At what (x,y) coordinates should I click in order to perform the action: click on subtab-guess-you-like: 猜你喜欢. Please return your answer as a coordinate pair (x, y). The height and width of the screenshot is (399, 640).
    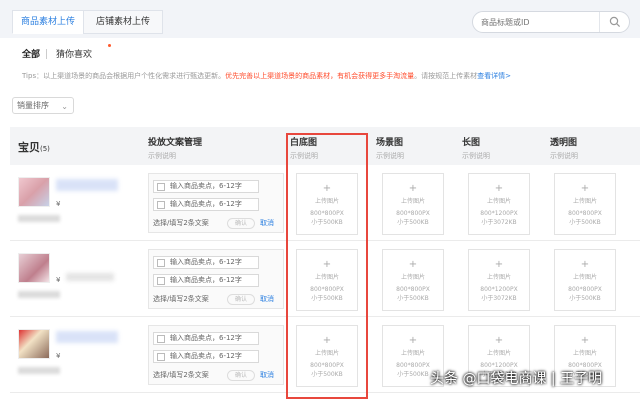
    Looking at the image, I should click on (74, 53).